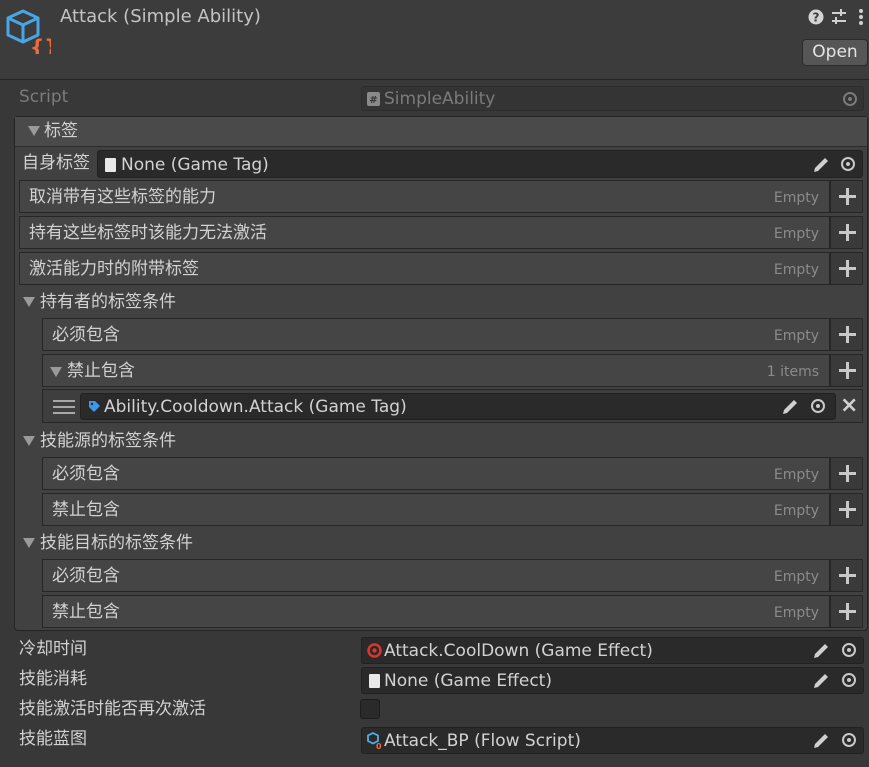 Image resolution: width=869 pixels, height=767 pixels. Describe the element at coordinates (434, 40) in the screenshot. I see `inspector-header: {} Attack (Simple Ability) ? Open` at that location.